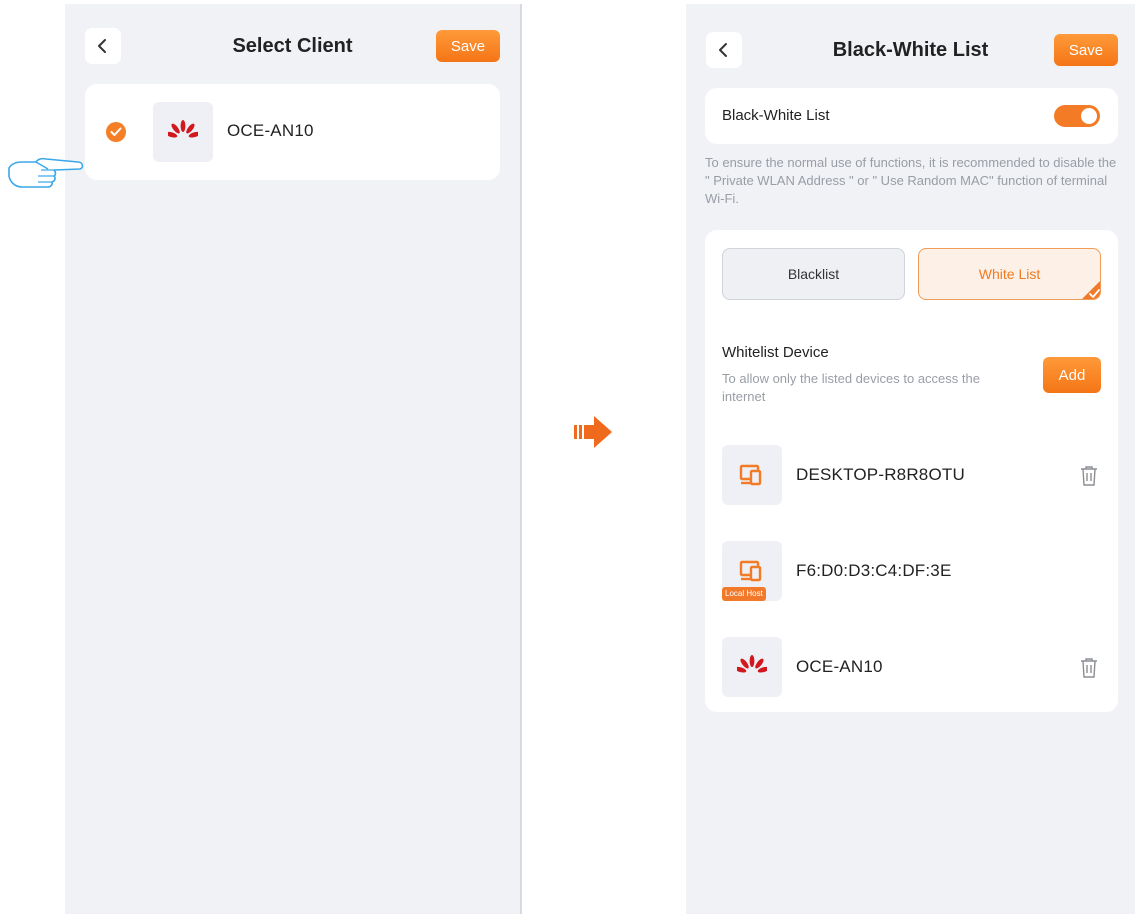  I want to click on toggle-knob, so click(1089, 116).